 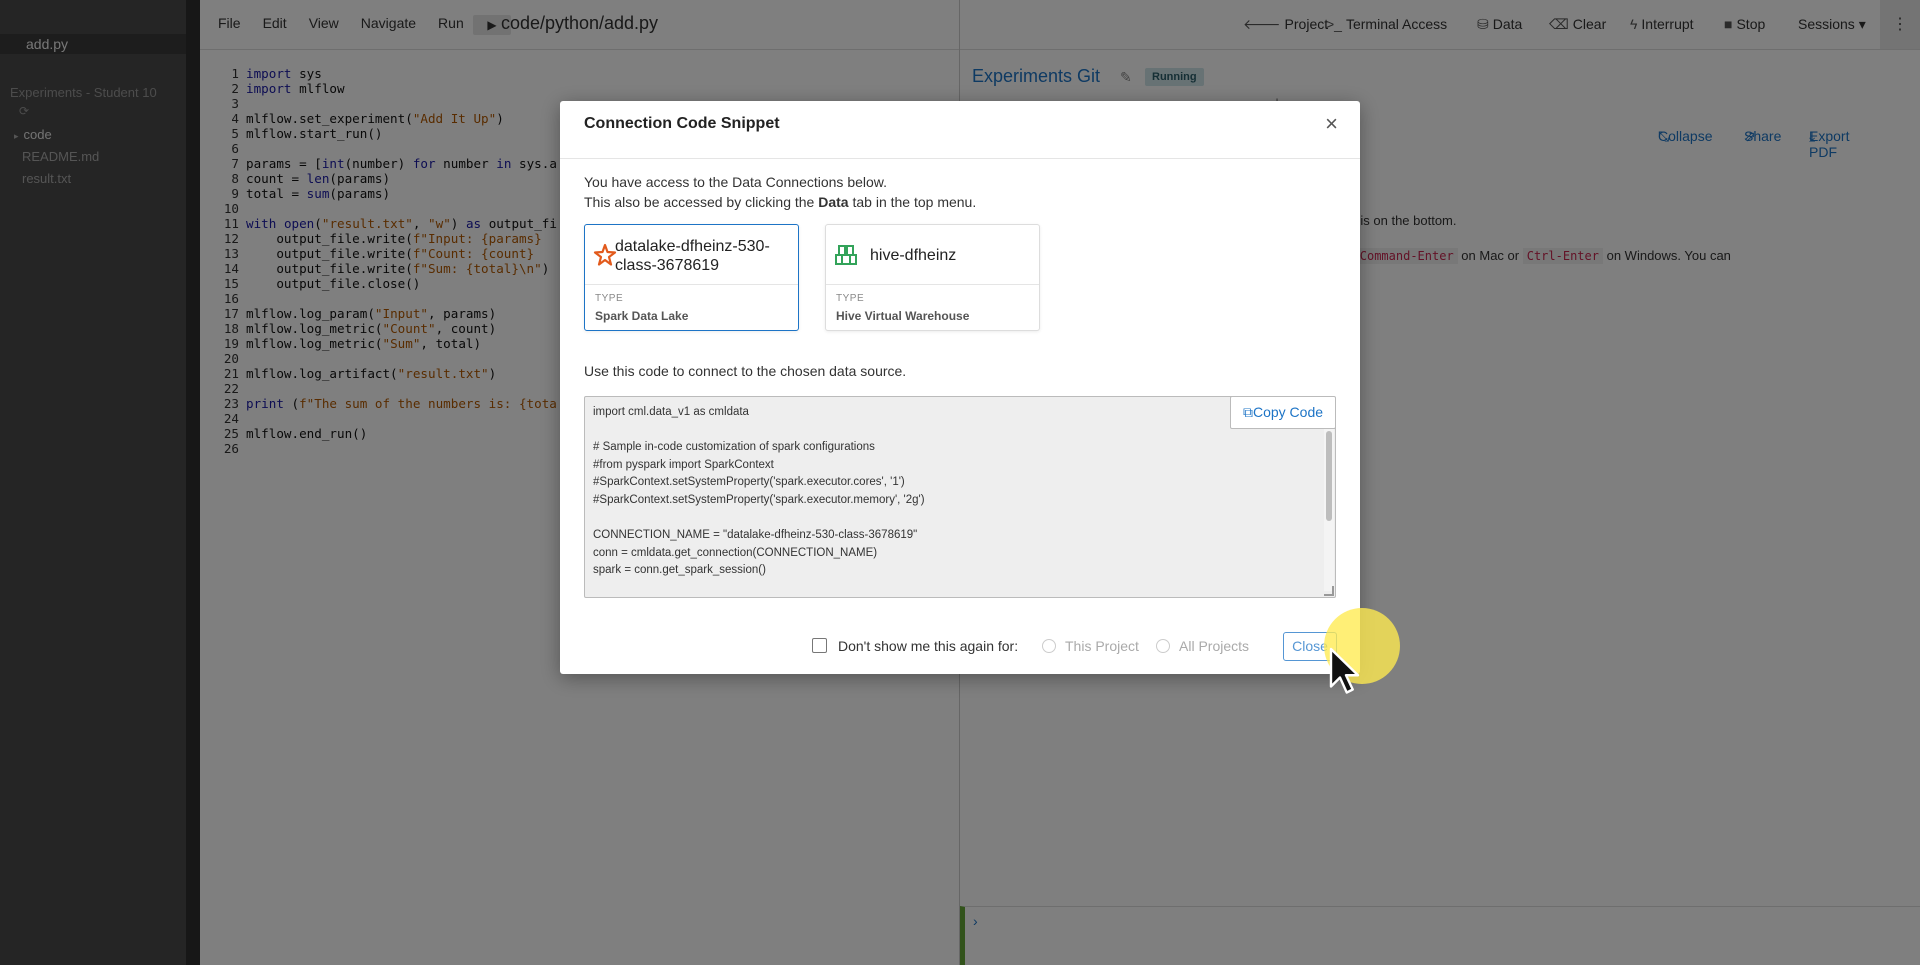 What do you see at coordinates (683, 464) in the screenshot?
I see `snippet-line: #from pyspark import SparkContext` at bounding box center [683, 464].